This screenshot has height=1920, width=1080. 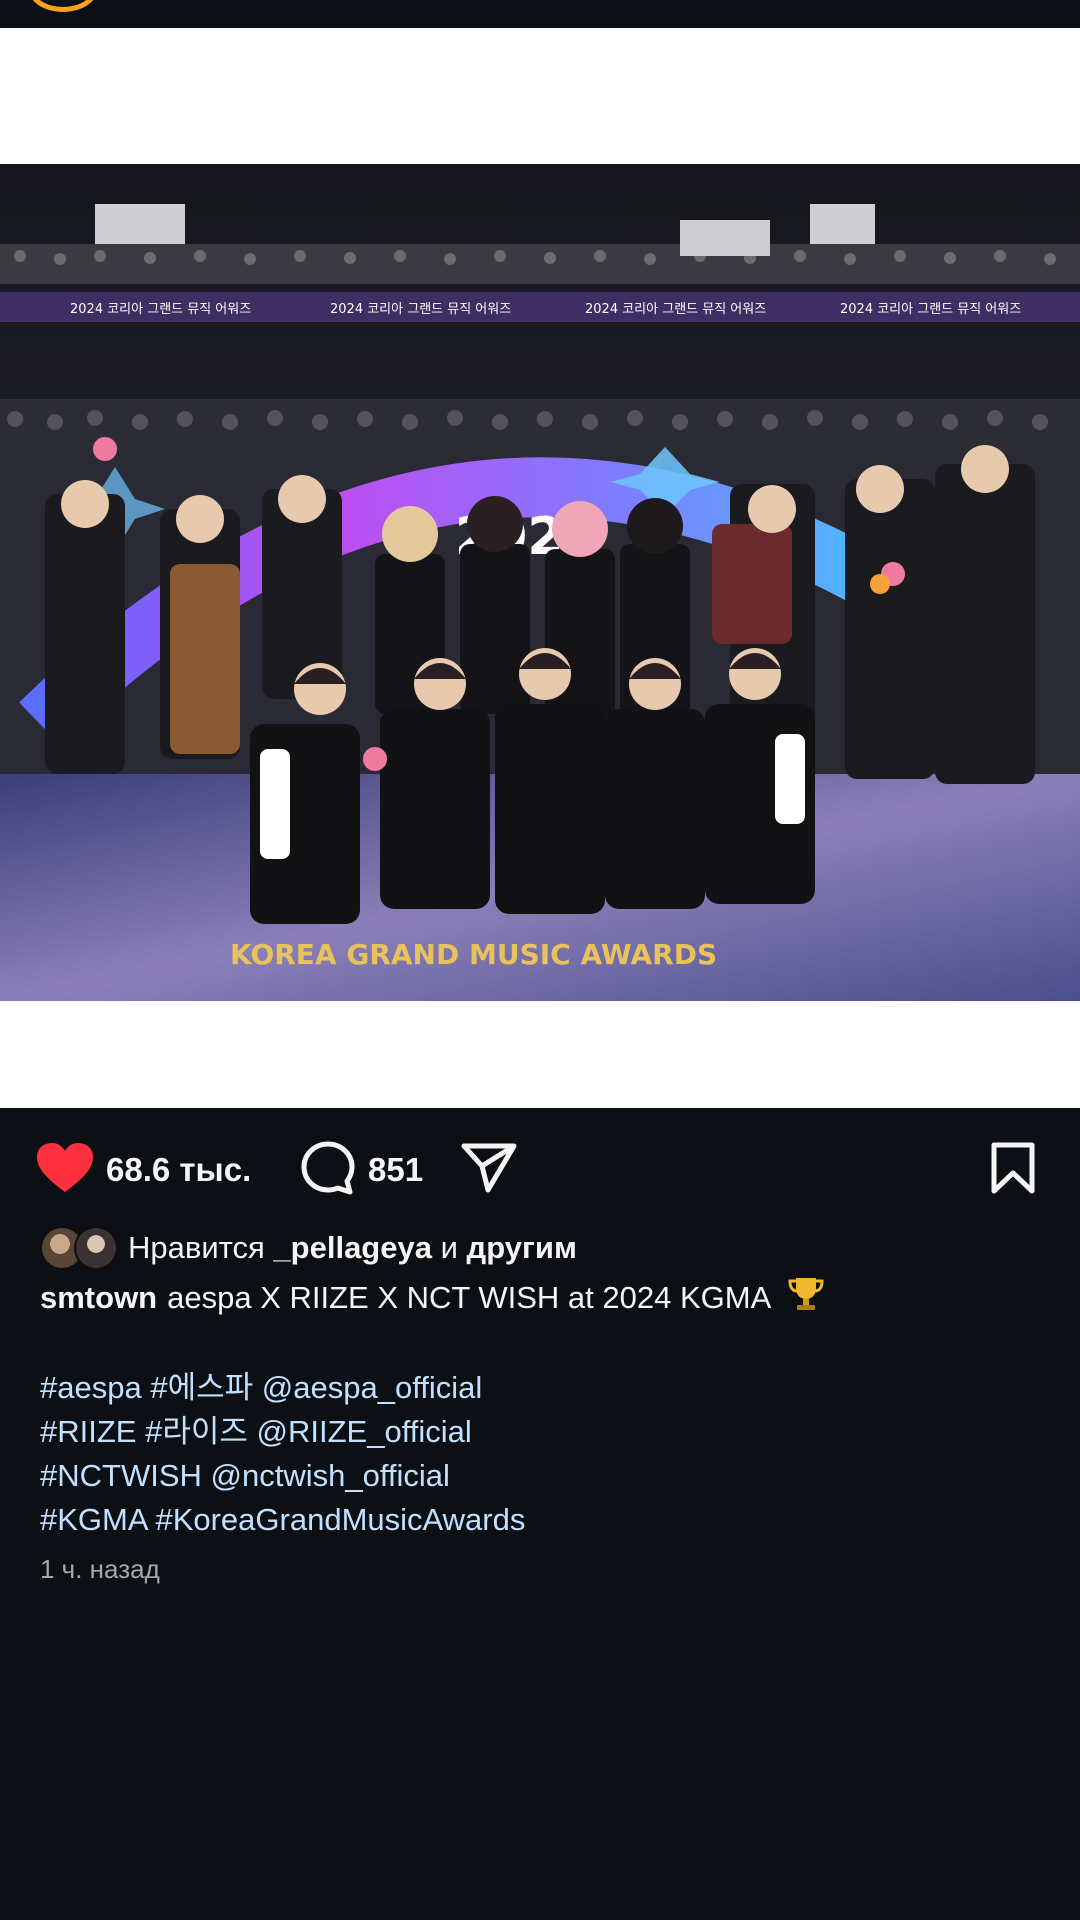 What do you see at coordinates (88, 1431) in the screenshot?
I see `hashtag-link: #RIIZE` at bounding box center [88, 1431].